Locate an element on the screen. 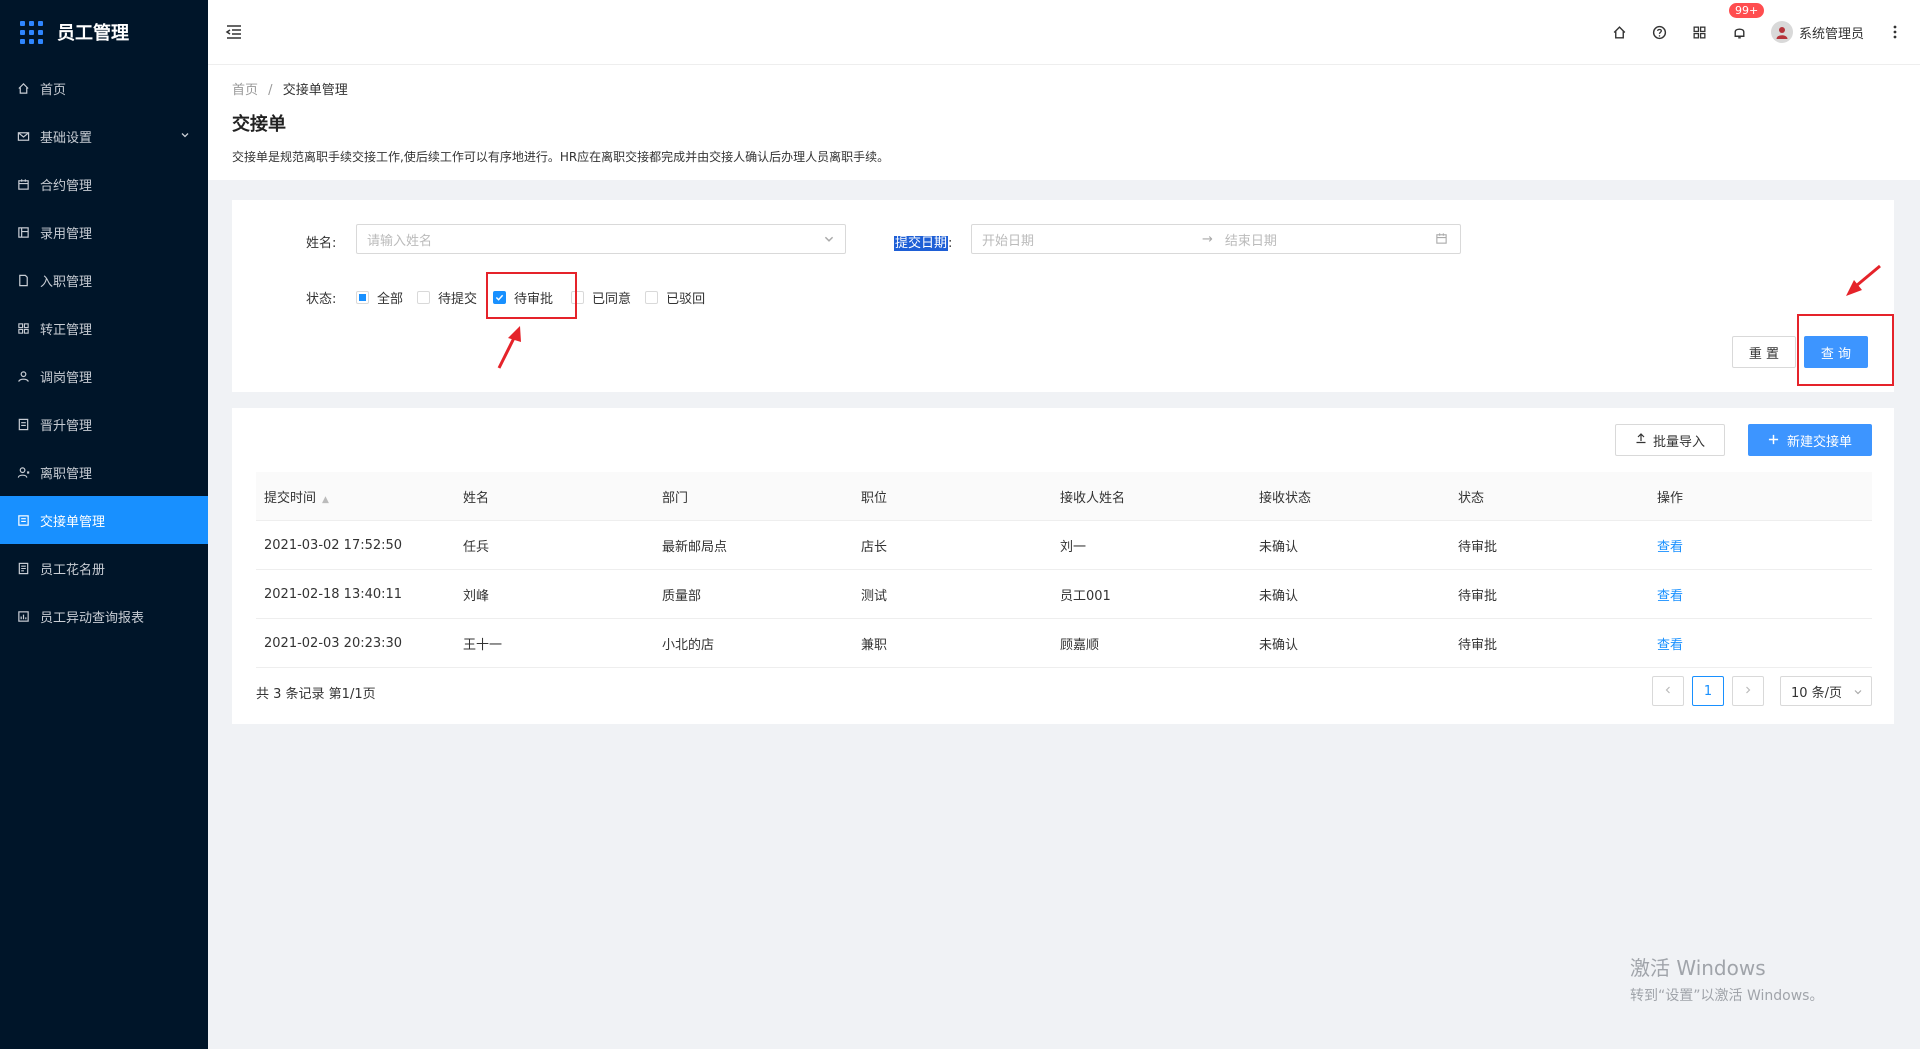 The width and height of the screenshot is (1920, 1049). windows-activation-watermark: 激活 Windows 转到“设置”以激活 Windows。 is located at coordinates (1727, 980).